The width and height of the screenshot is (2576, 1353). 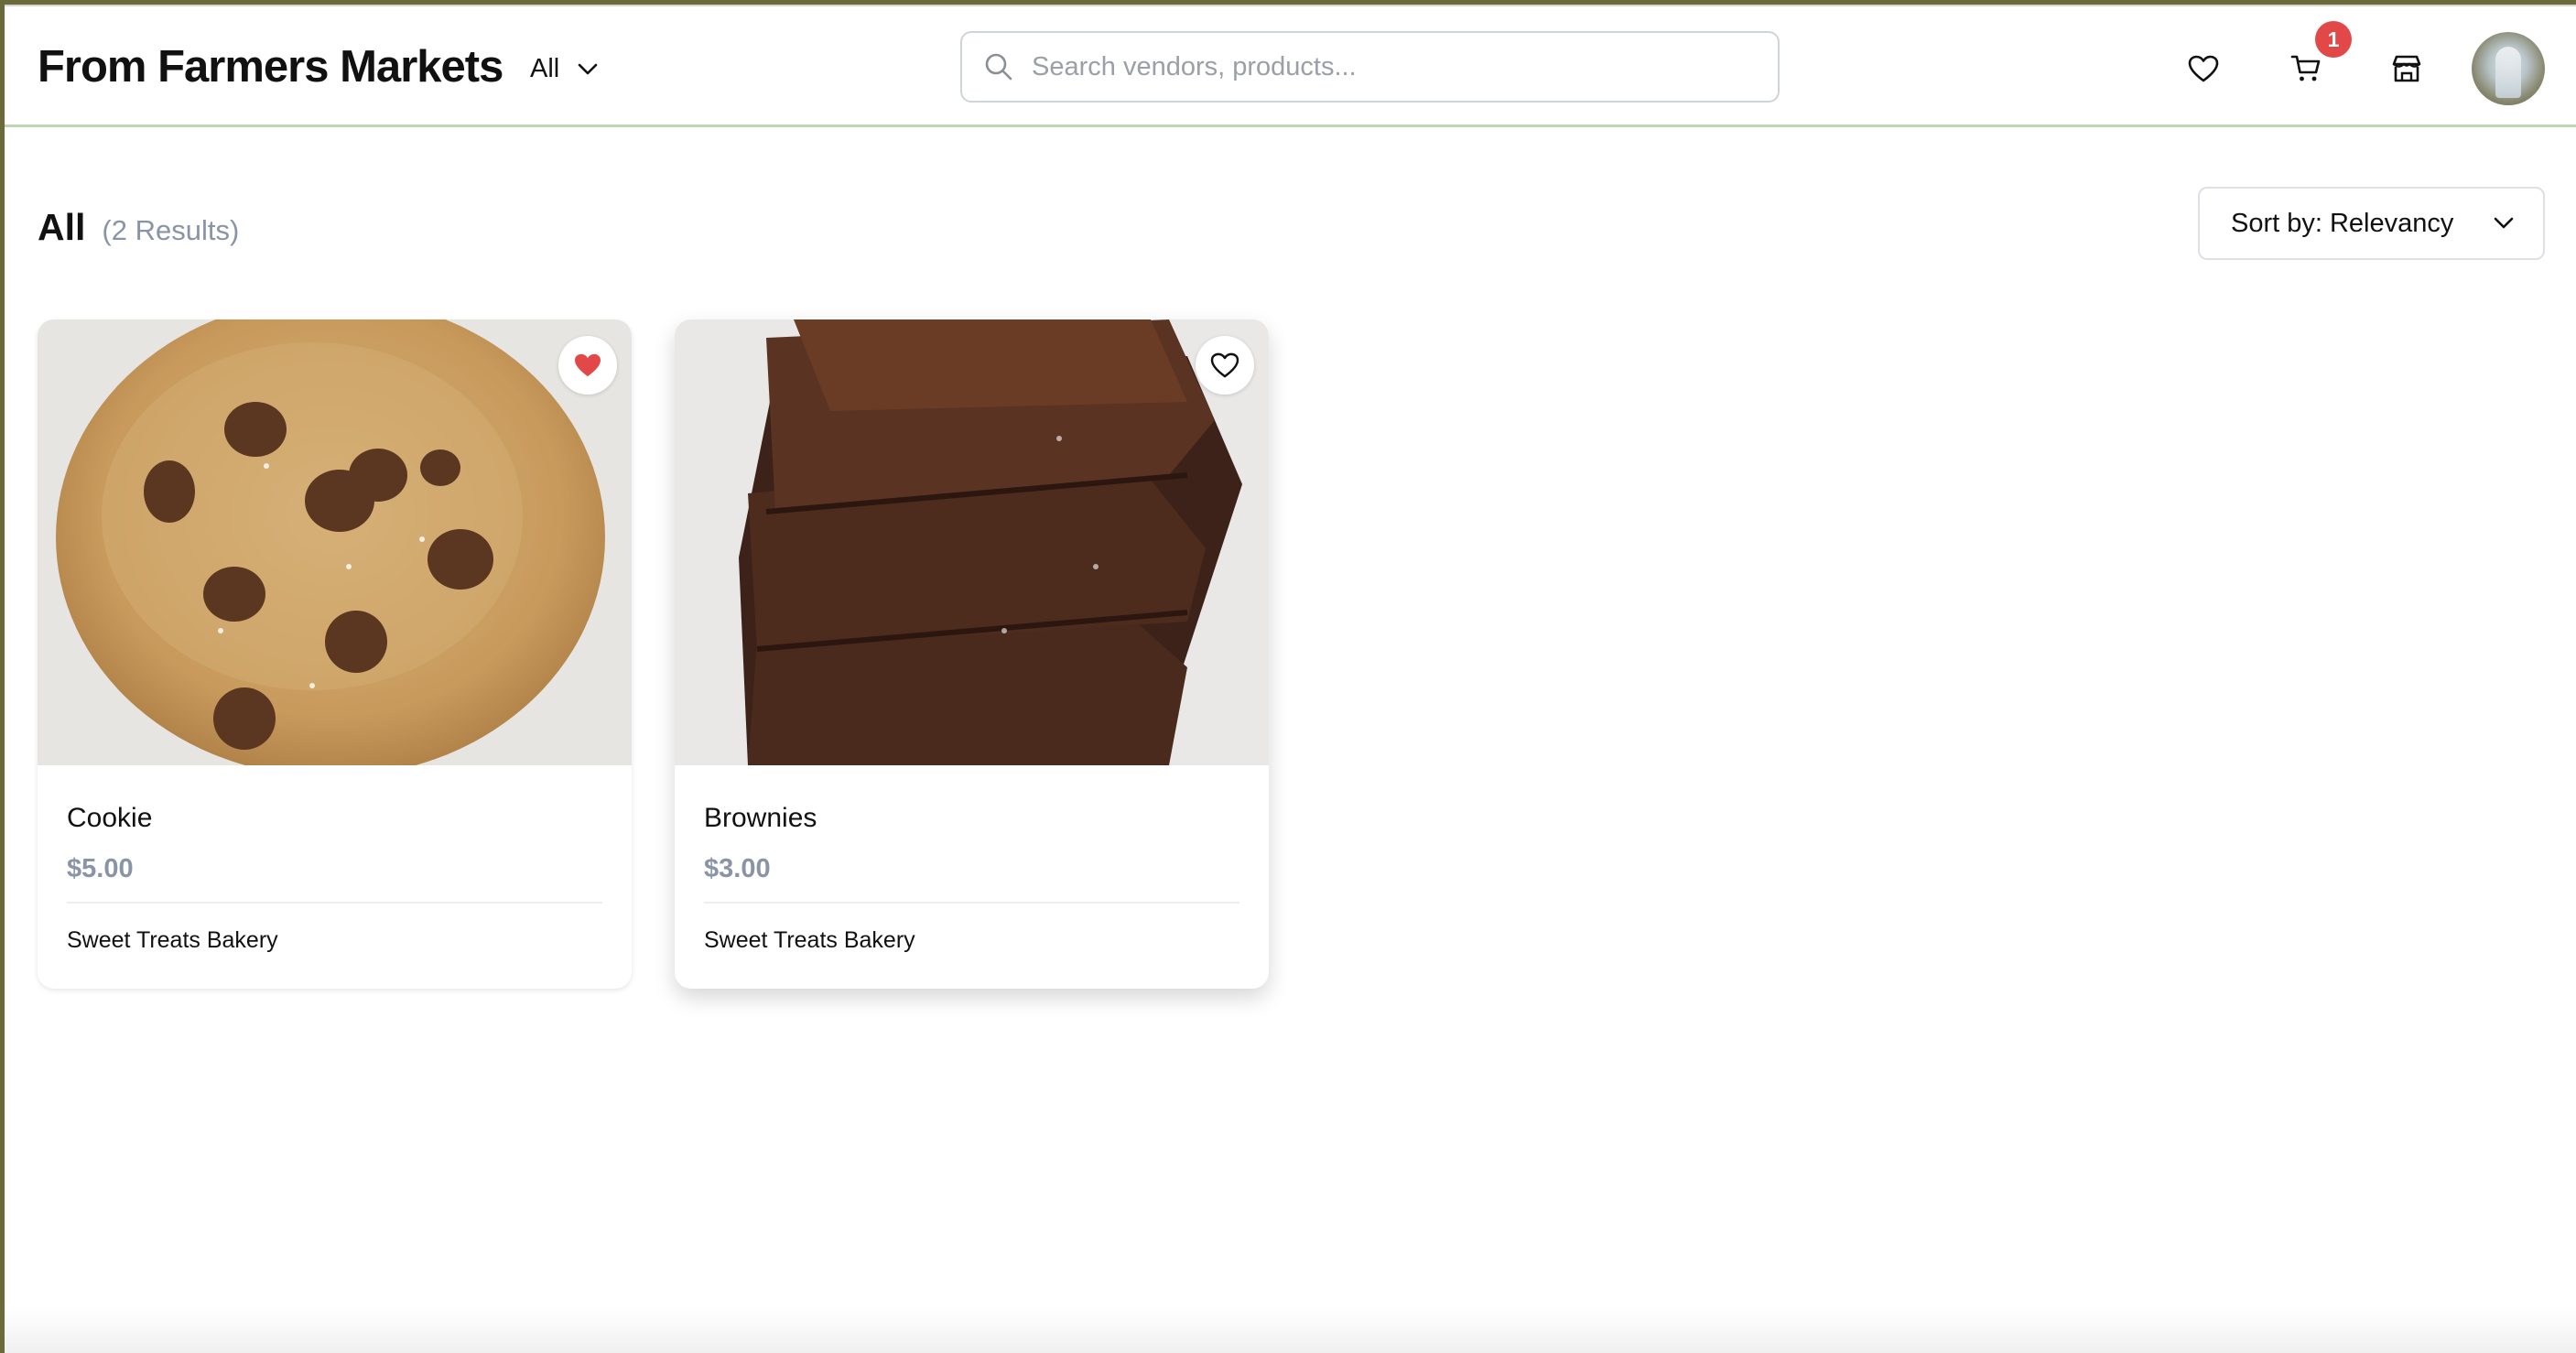 I want to click on product-name: Cookie, so click(x=110, y=818).